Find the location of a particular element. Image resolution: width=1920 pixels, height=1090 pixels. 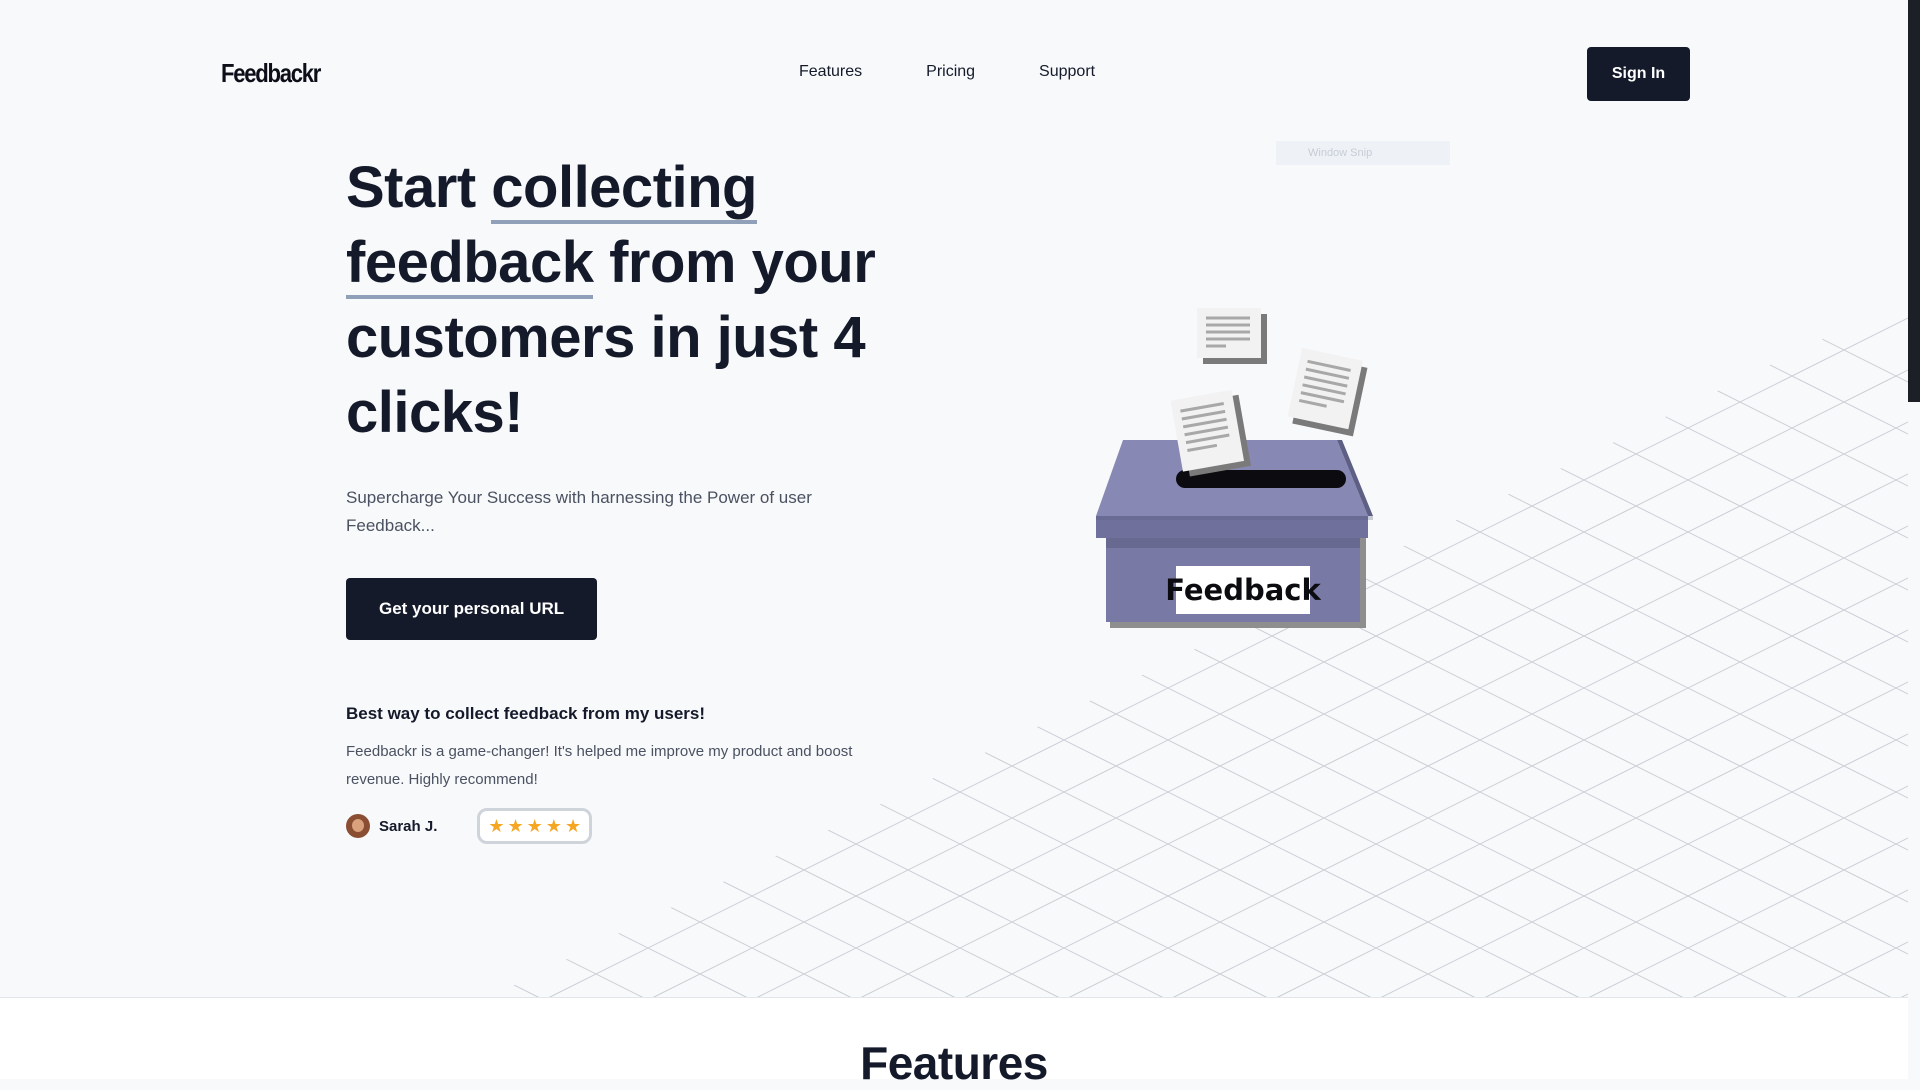

author-name: Sarah J. is located at coordinates (408, 826).